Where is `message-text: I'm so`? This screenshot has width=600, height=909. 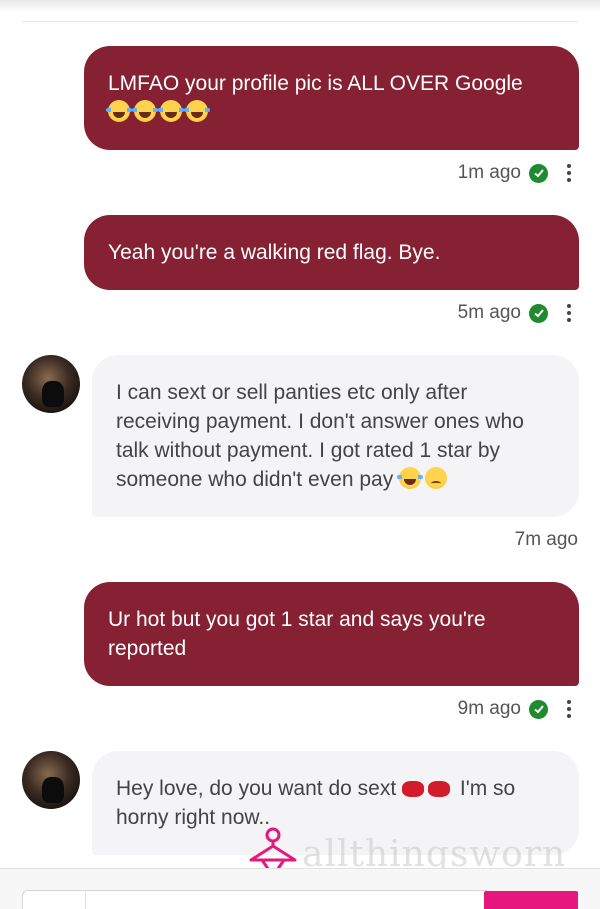
message-text: I'm so is located at coordinates (487, 788).